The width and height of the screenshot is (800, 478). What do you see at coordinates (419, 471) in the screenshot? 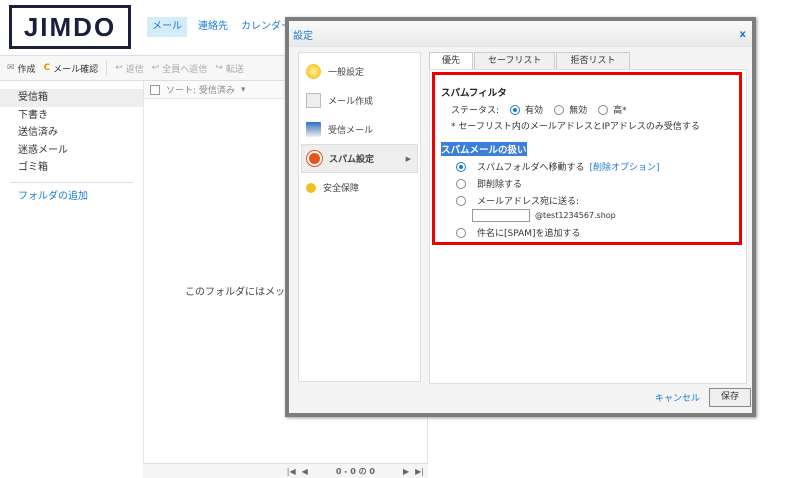
I see `last-page-icon: ▶|` at bounding box center [419, 471].